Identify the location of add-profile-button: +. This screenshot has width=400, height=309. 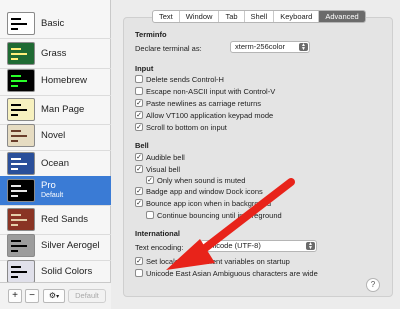
(15, 296).